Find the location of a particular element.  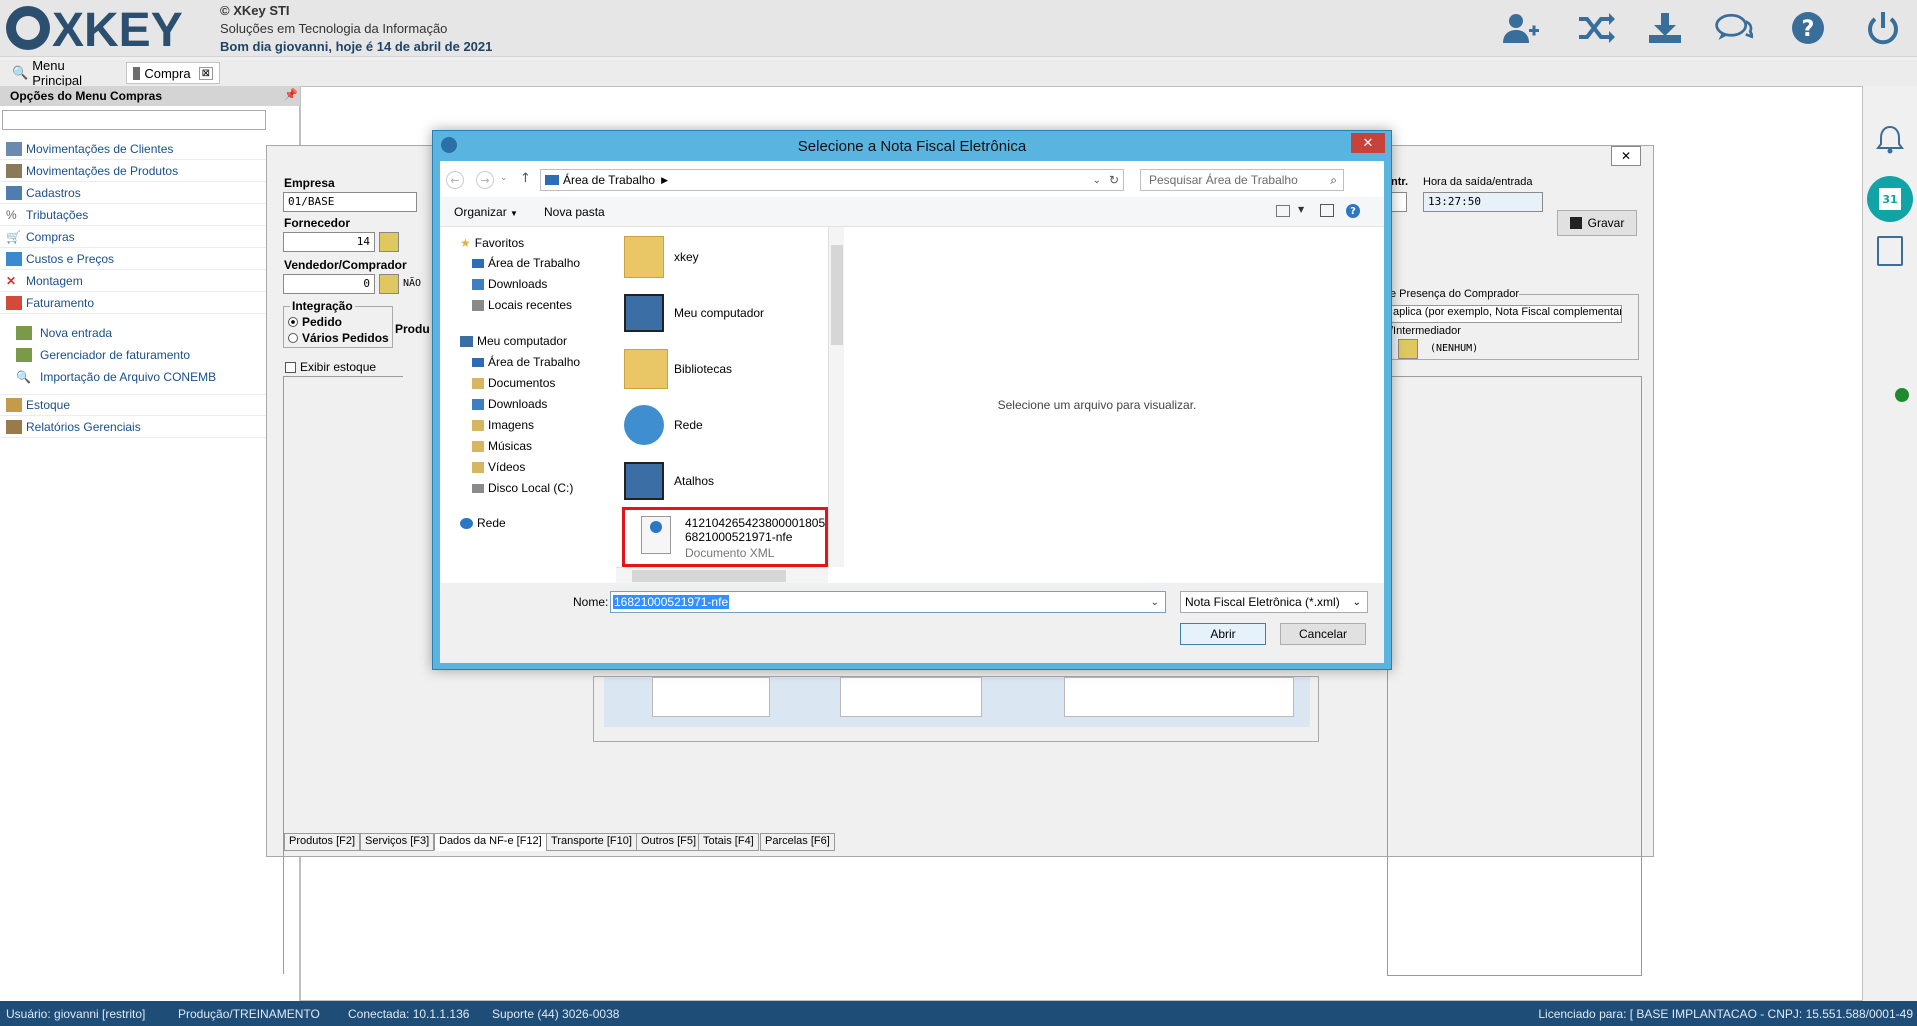

nav-pc-downloads: Downloads is located at coordinates (509, 404).